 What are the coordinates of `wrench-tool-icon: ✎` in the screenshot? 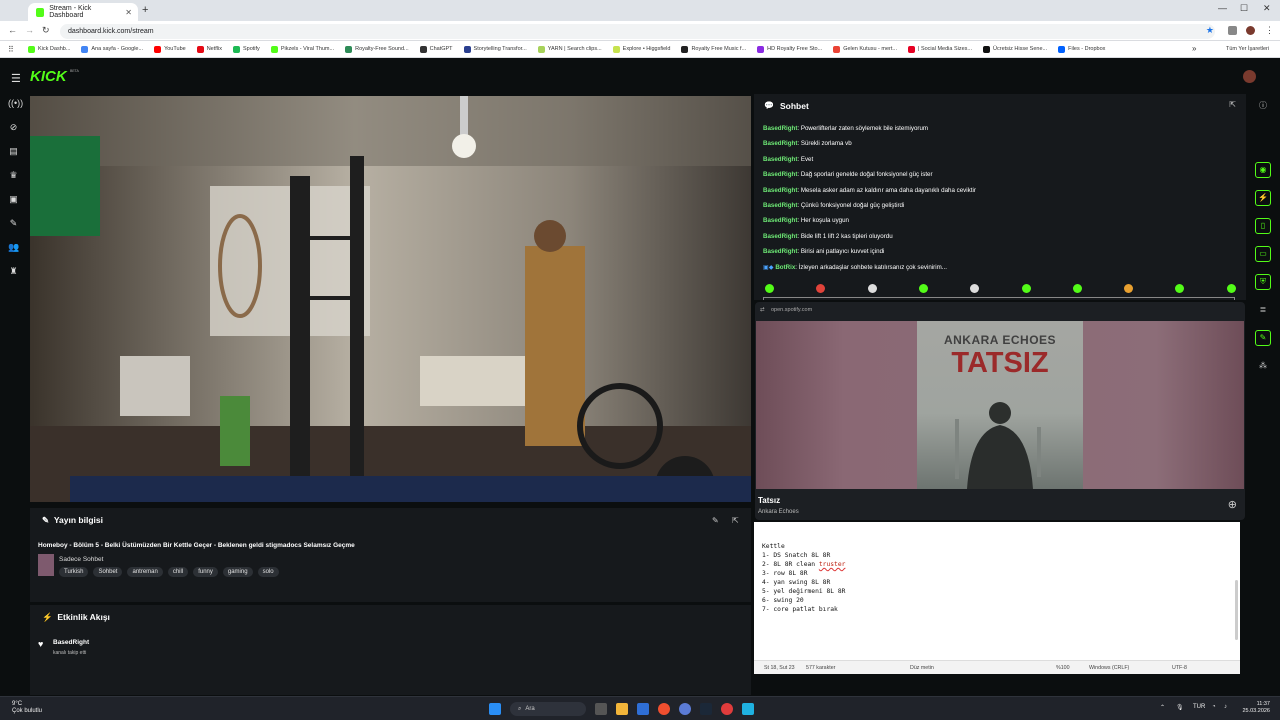 It's located at (1263, 338).